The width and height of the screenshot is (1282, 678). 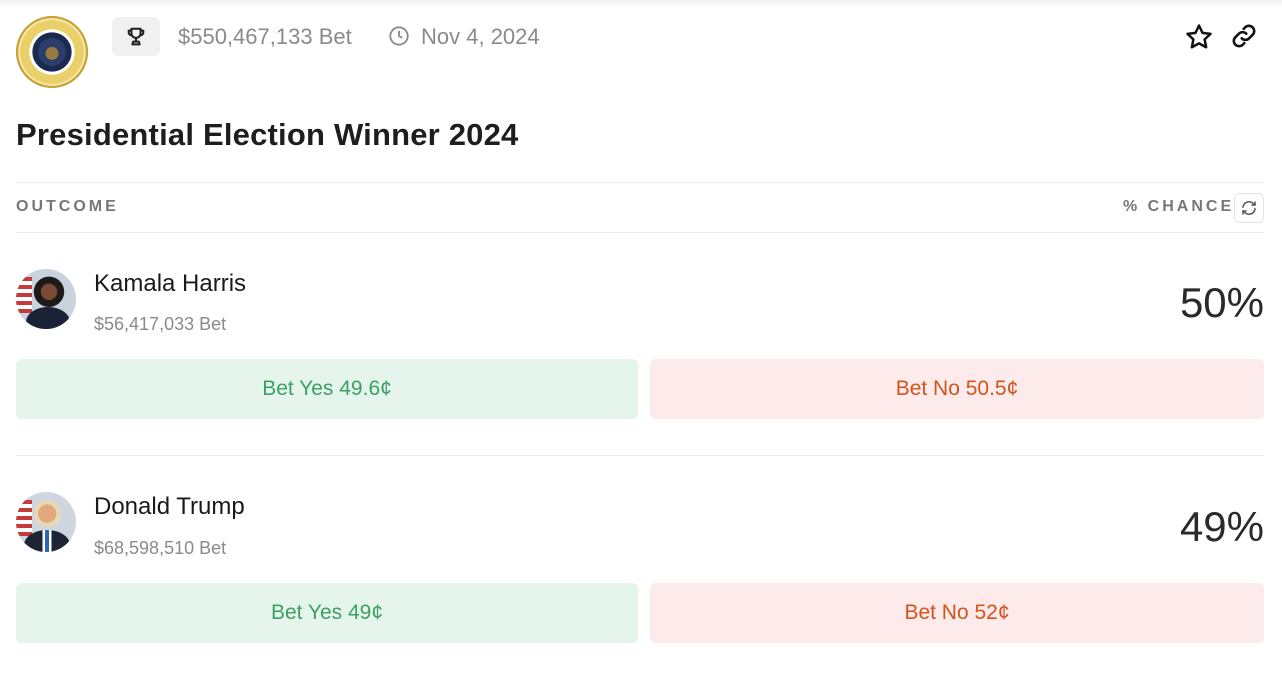 What do you see at coordinates (160, 324) in the screenshot?
I see `outcome-volume: $56,417,033 Bet` at bounding box center [160, 324].